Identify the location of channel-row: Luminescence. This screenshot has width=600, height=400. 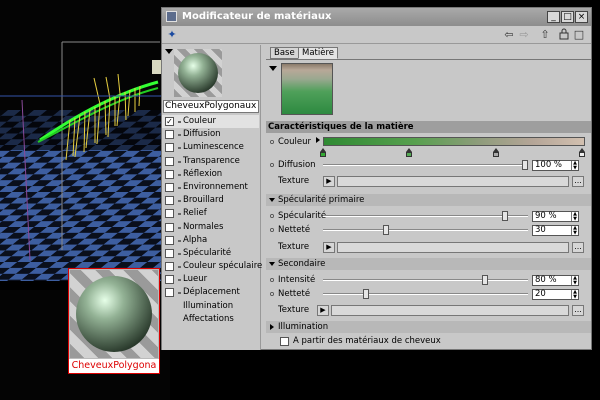
(210, 147).